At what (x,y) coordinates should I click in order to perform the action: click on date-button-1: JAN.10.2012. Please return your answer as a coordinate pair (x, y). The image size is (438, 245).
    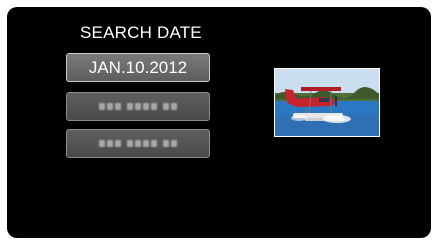
    Looking at the image, I should click on (138, 67).